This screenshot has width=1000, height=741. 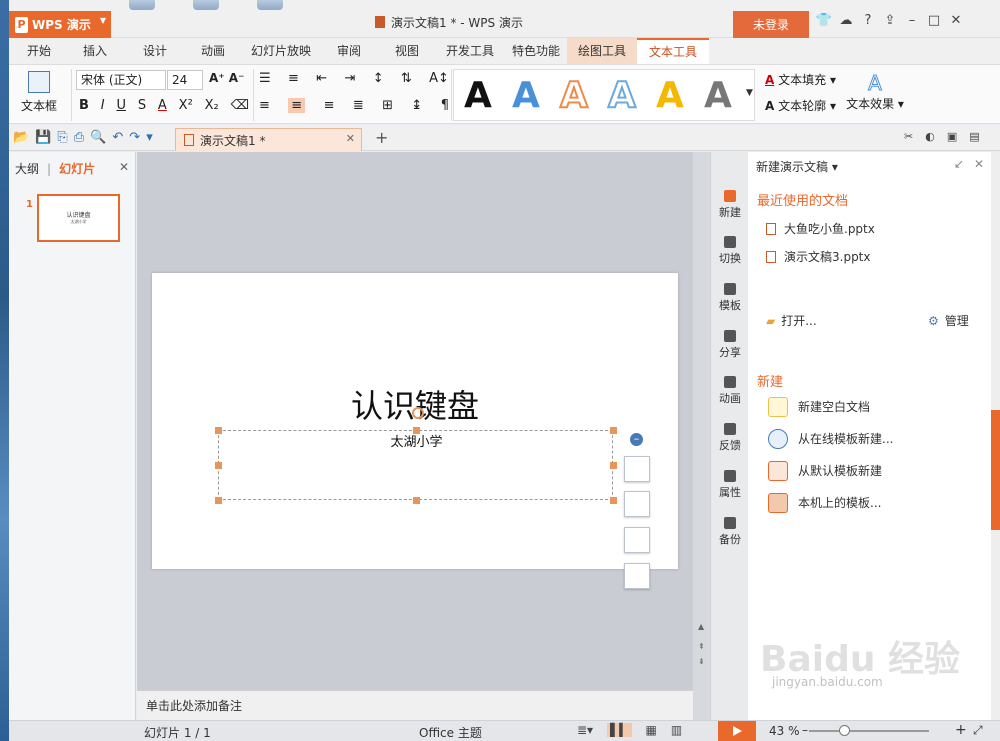 What do you see at coordinates (124, 167) in the screenshot?
I see `close-panel-icon: ✕` at bounding box center [124, 167].